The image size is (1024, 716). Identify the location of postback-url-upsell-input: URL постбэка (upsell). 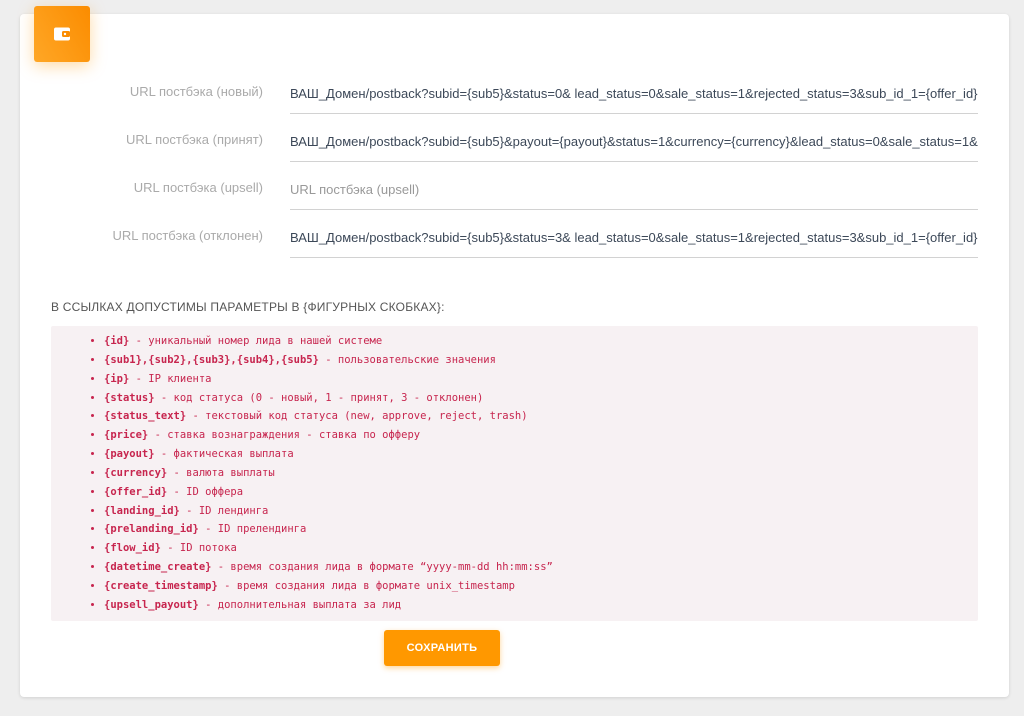
(634, 193).